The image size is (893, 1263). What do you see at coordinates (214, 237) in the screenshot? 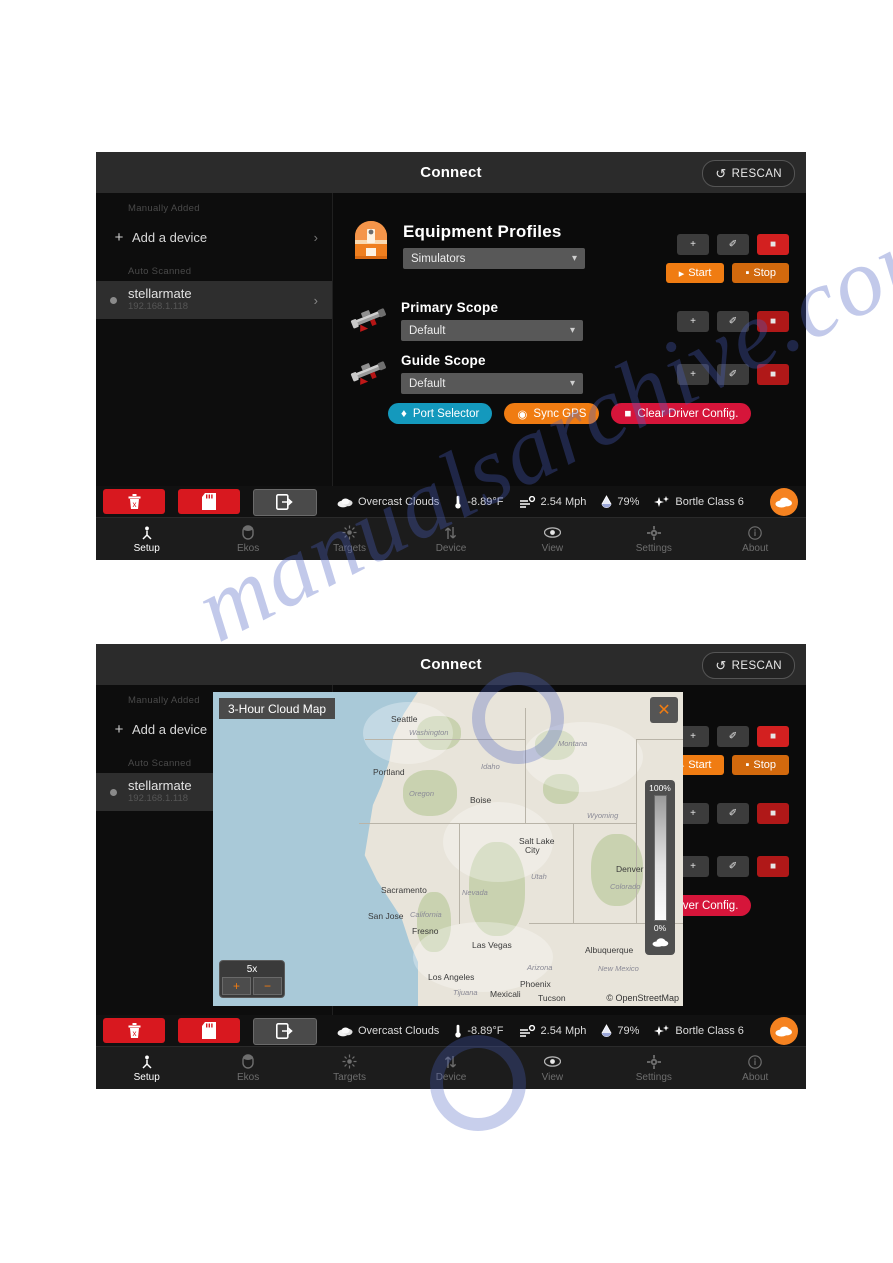
I see `add-device-row: + Add a device ›` at bounding box center [214, 237].